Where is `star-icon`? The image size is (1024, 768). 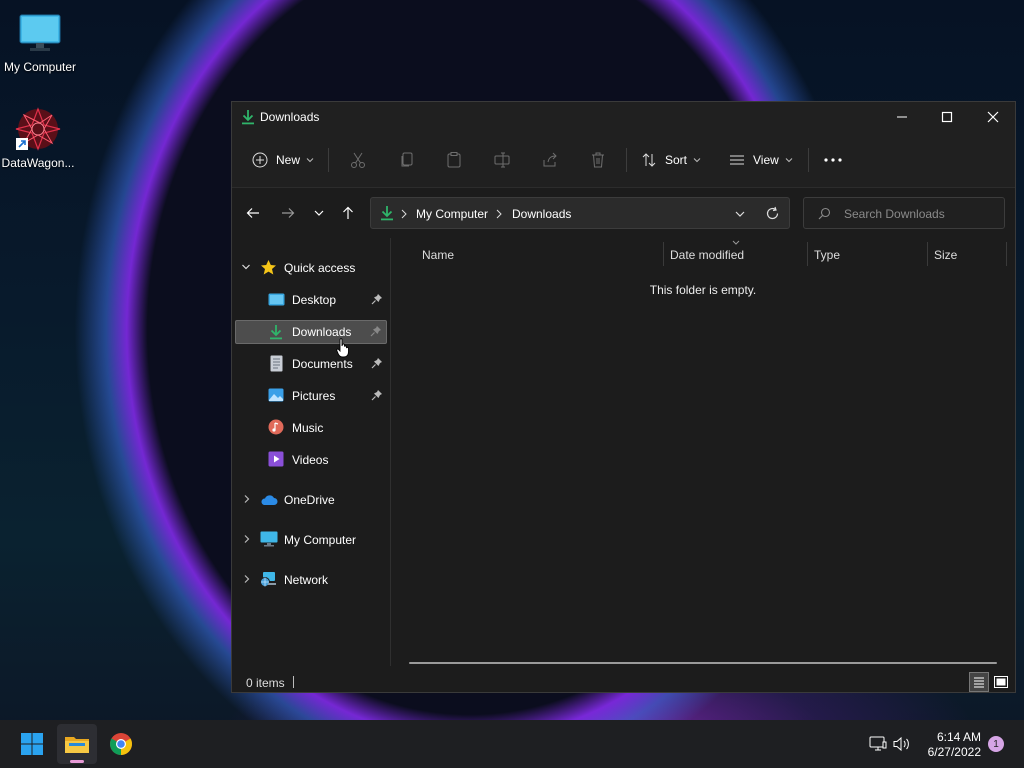 star-icon is located at coordinates (268, 267).